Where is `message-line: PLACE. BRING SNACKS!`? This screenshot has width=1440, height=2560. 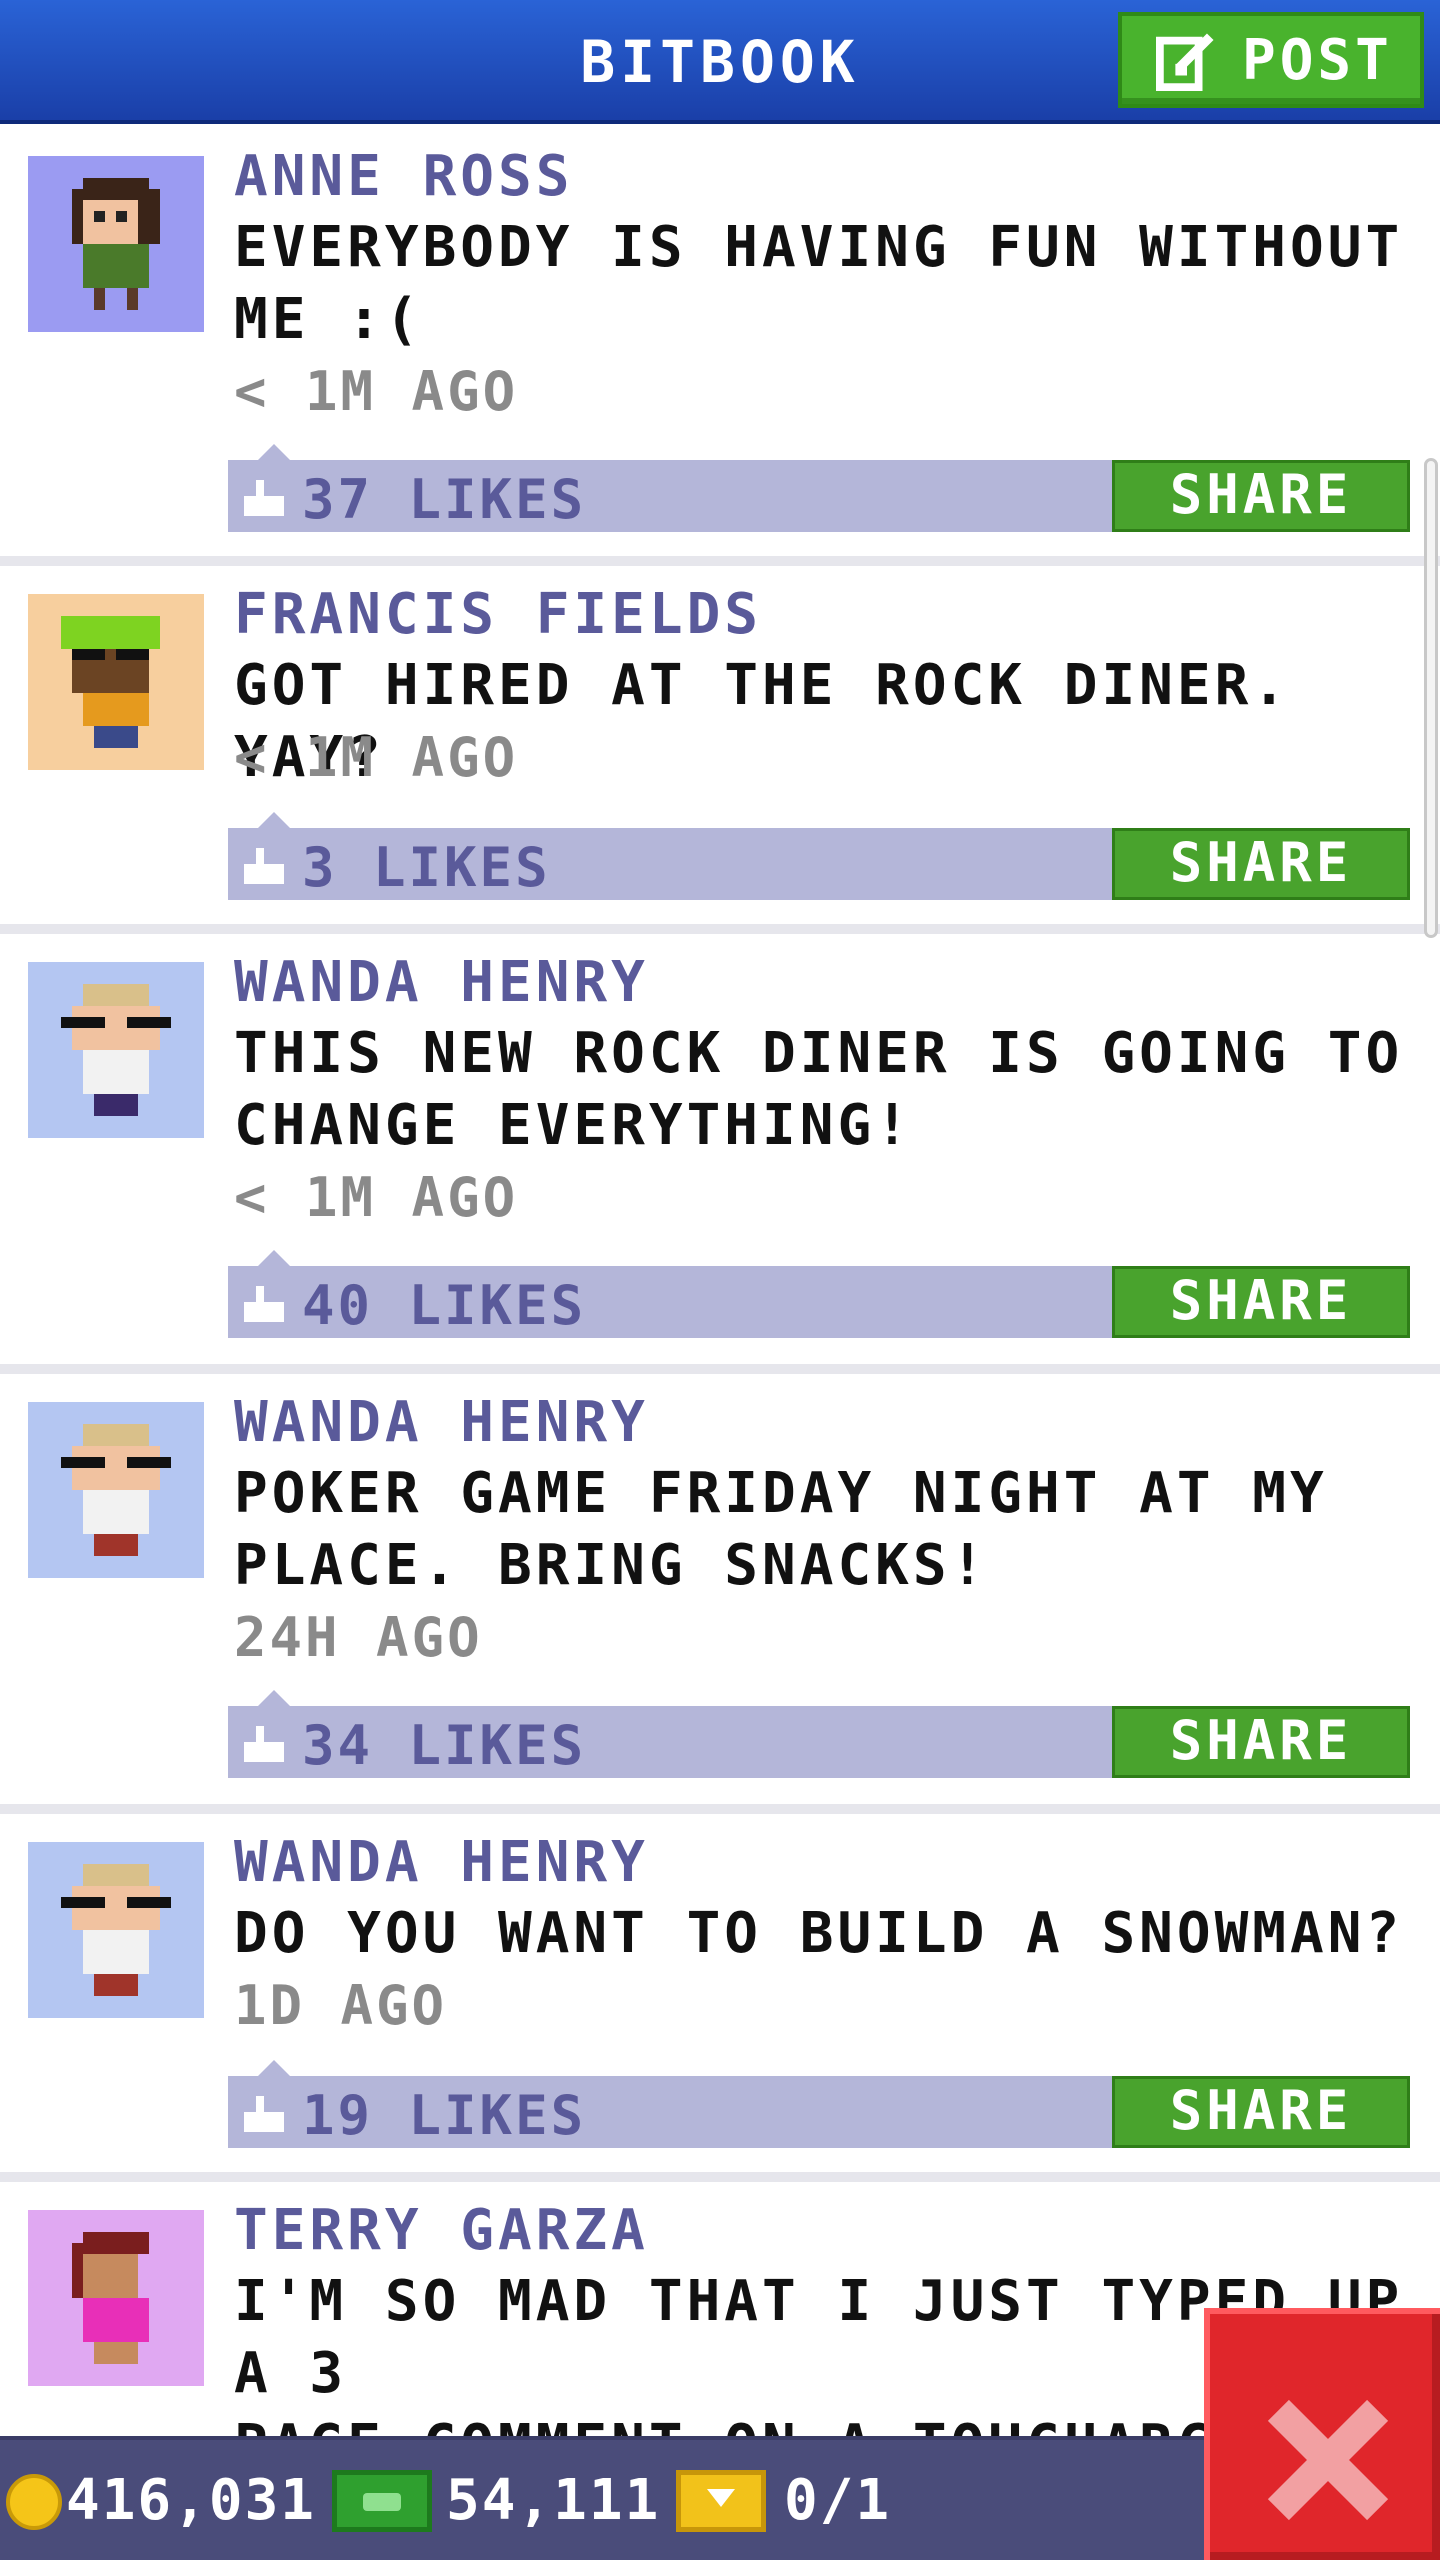 message-line: PLACE. BRING SNACKS! is located at coordinates (611, 1565).